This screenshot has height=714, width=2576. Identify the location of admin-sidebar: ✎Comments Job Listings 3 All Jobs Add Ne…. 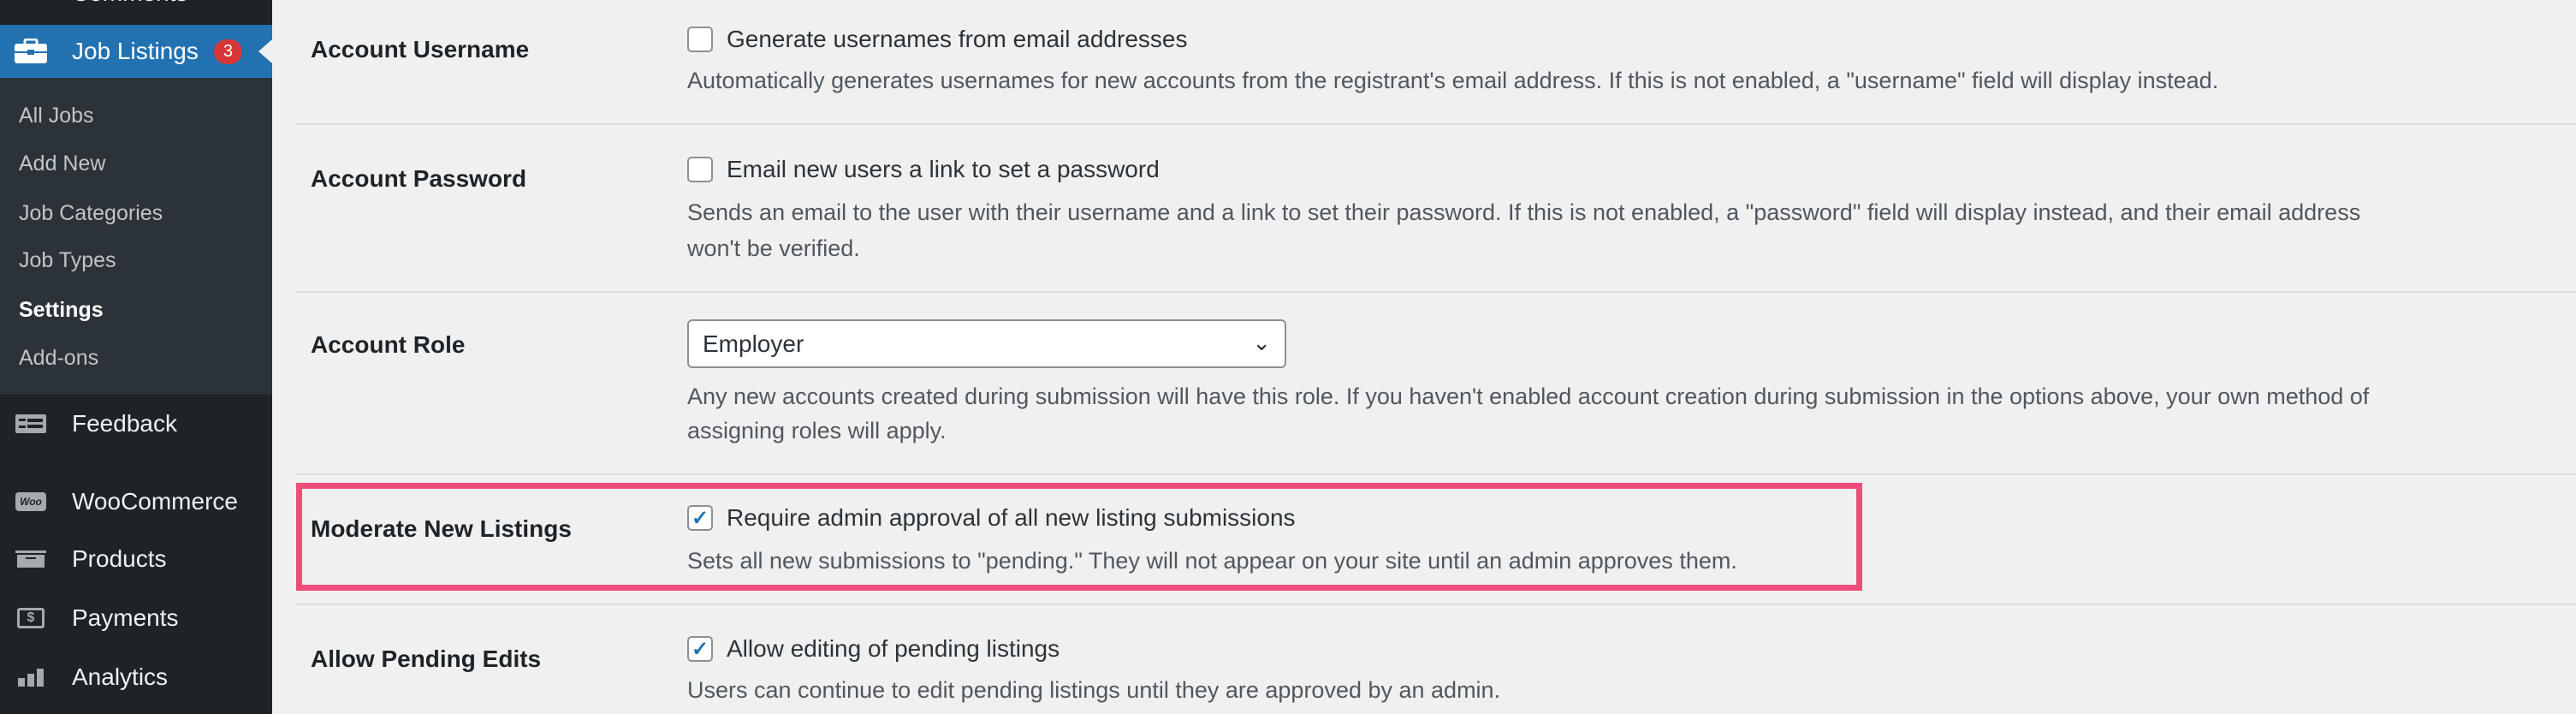
(136, 357).